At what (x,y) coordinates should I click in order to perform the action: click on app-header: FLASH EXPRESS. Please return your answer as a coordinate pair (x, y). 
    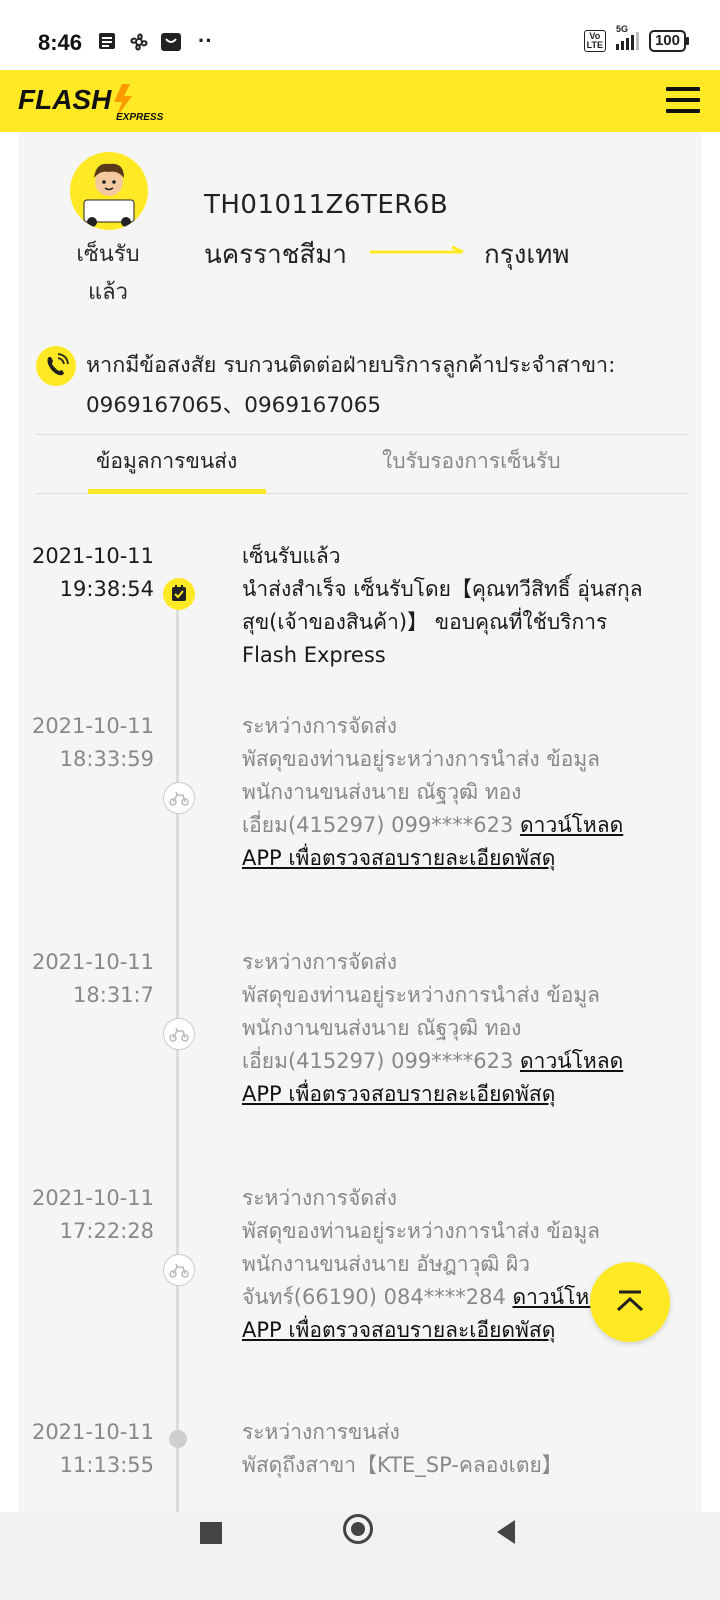
    Looking at the image, I should click on (360, 101).